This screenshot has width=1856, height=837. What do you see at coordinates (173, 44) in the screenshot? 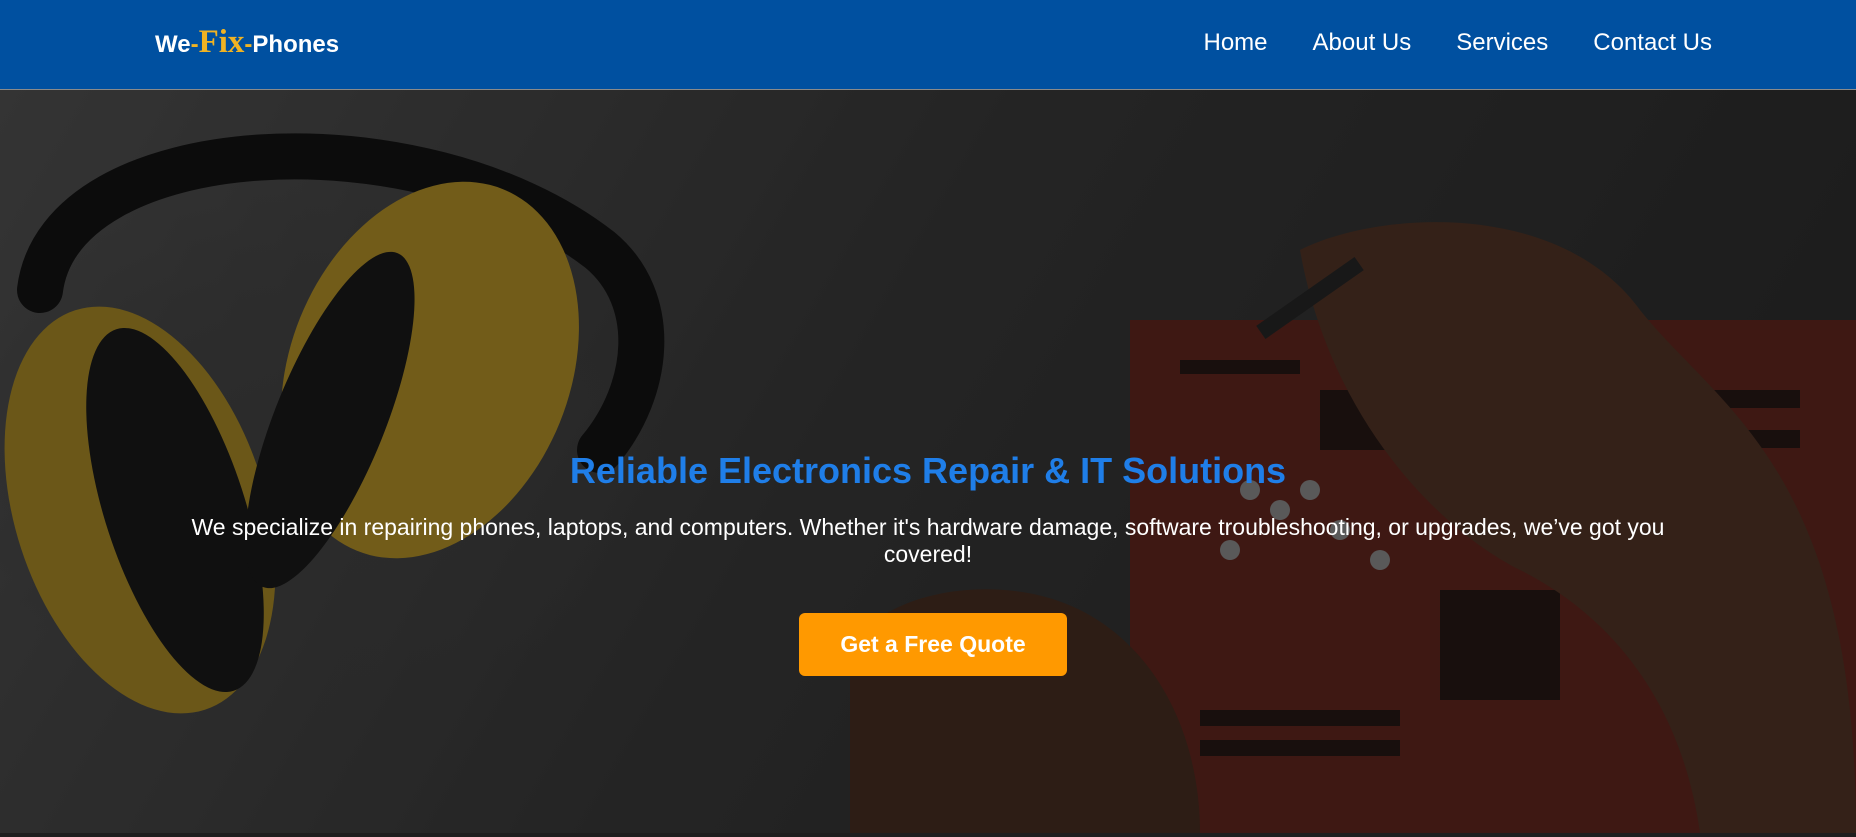
I see `logo-text-we: We` at bounding box center [173, 44].